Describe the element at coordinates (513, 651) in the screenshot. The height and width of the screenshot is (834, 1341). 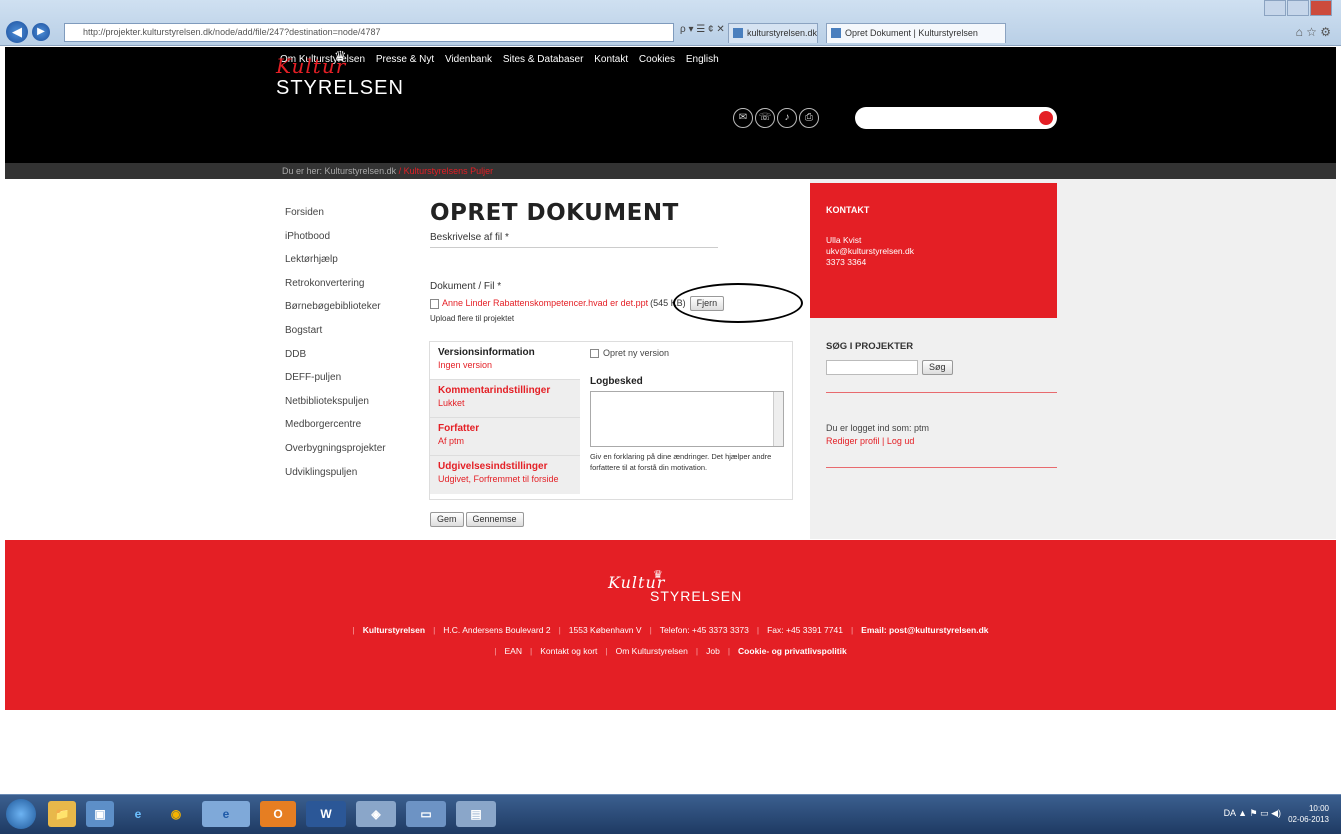
I see `footer-link-ean: EAN` at that location.